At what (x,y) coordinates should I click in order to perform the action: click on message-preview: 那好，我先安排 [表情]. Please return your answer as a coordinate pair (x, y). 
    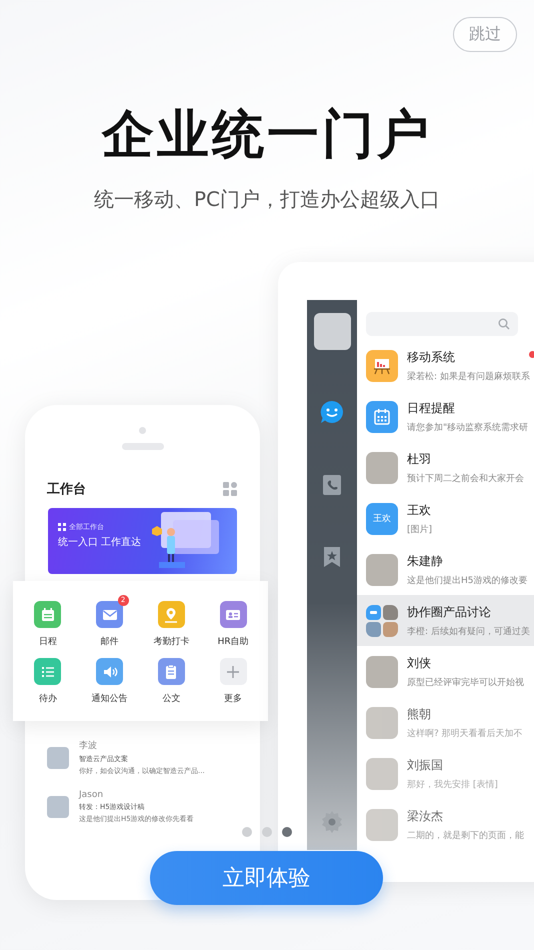
    Looking at the image, I should click on (452, 784).